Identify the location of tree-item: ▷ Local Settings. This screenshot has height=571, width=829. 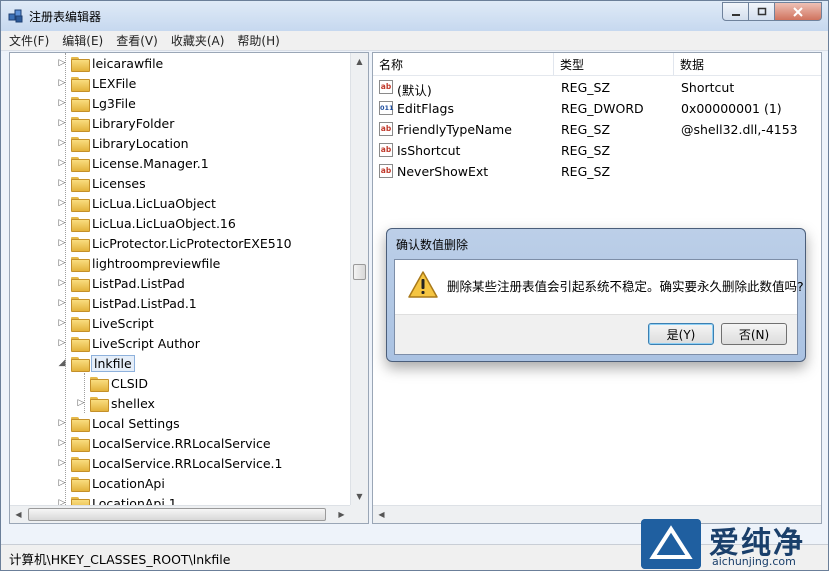
(118, 423).